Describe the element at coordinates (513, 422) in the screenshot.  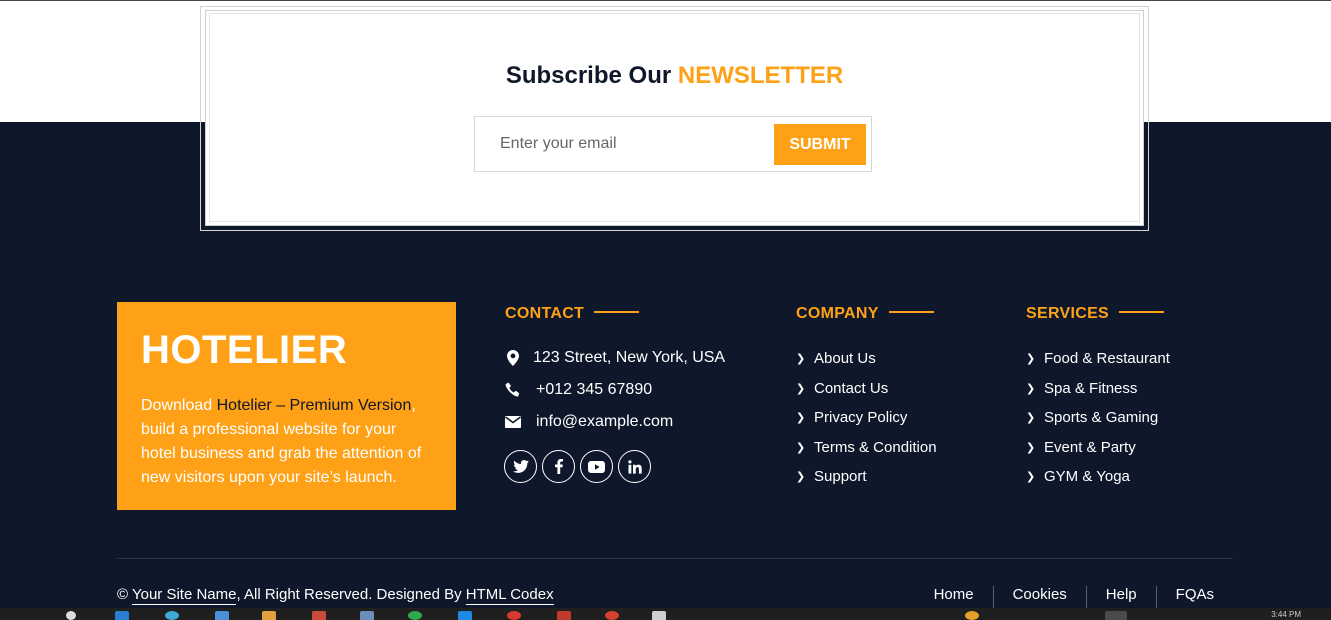
I see `envelope-icon` at that location.